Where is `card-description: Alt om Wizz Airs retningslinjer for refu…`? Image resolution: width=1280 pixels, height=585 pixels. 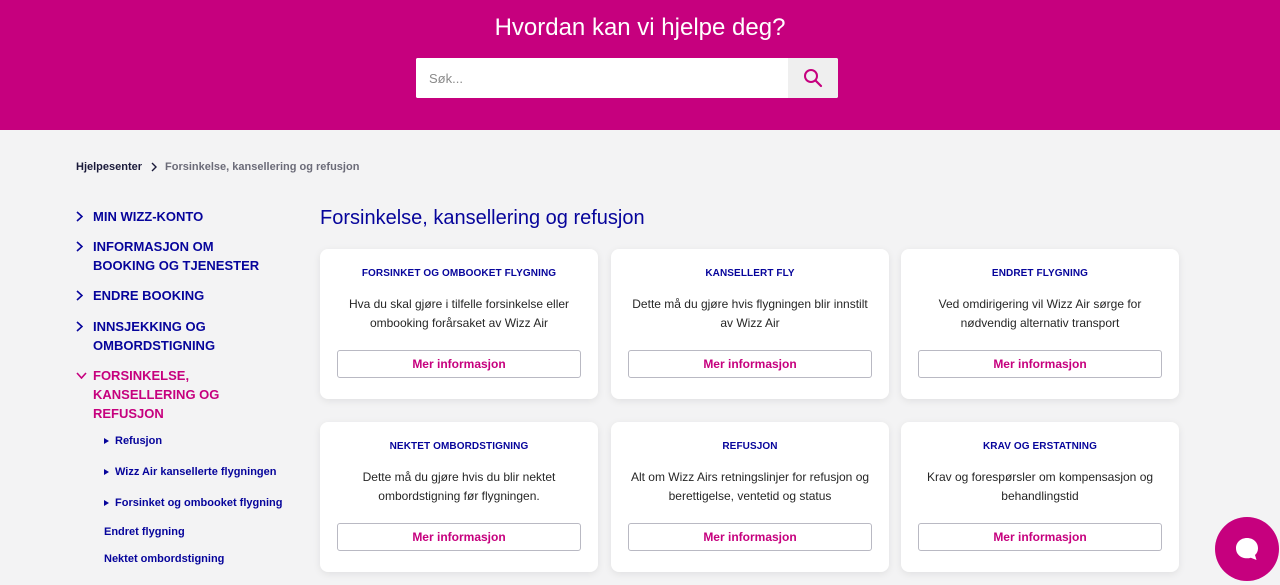
card-description: Alt om Wizz Airs retningslinjer for refu… is located at coordinates (750, 486).